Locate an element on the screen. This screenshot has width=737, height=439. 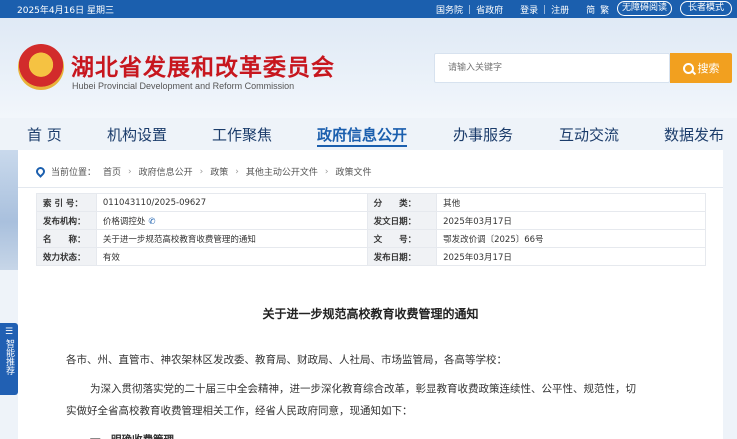
search-input is located at coordinates (552, 68).